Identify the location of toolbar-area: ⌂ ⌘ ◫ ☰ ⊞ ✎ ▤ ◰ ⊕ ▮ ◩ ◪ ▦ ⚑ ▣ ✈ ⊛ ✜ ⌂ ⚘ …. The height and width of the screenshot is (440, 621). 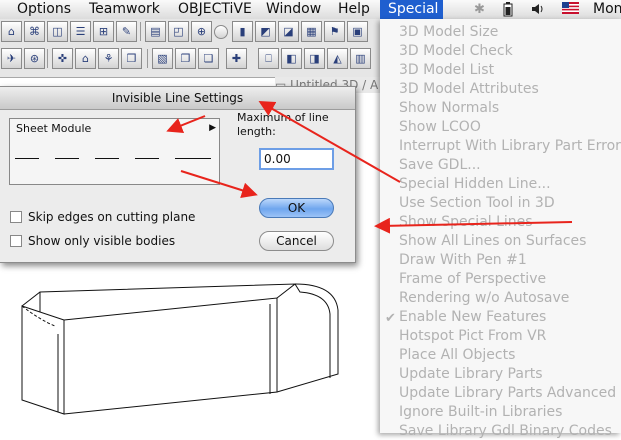
(190, 48).